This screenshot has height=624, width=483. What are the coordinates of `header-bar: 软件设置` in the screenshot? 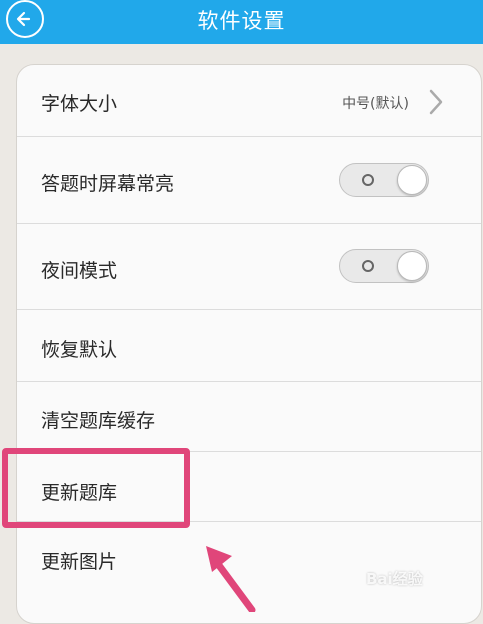 It's located at (241, 22).